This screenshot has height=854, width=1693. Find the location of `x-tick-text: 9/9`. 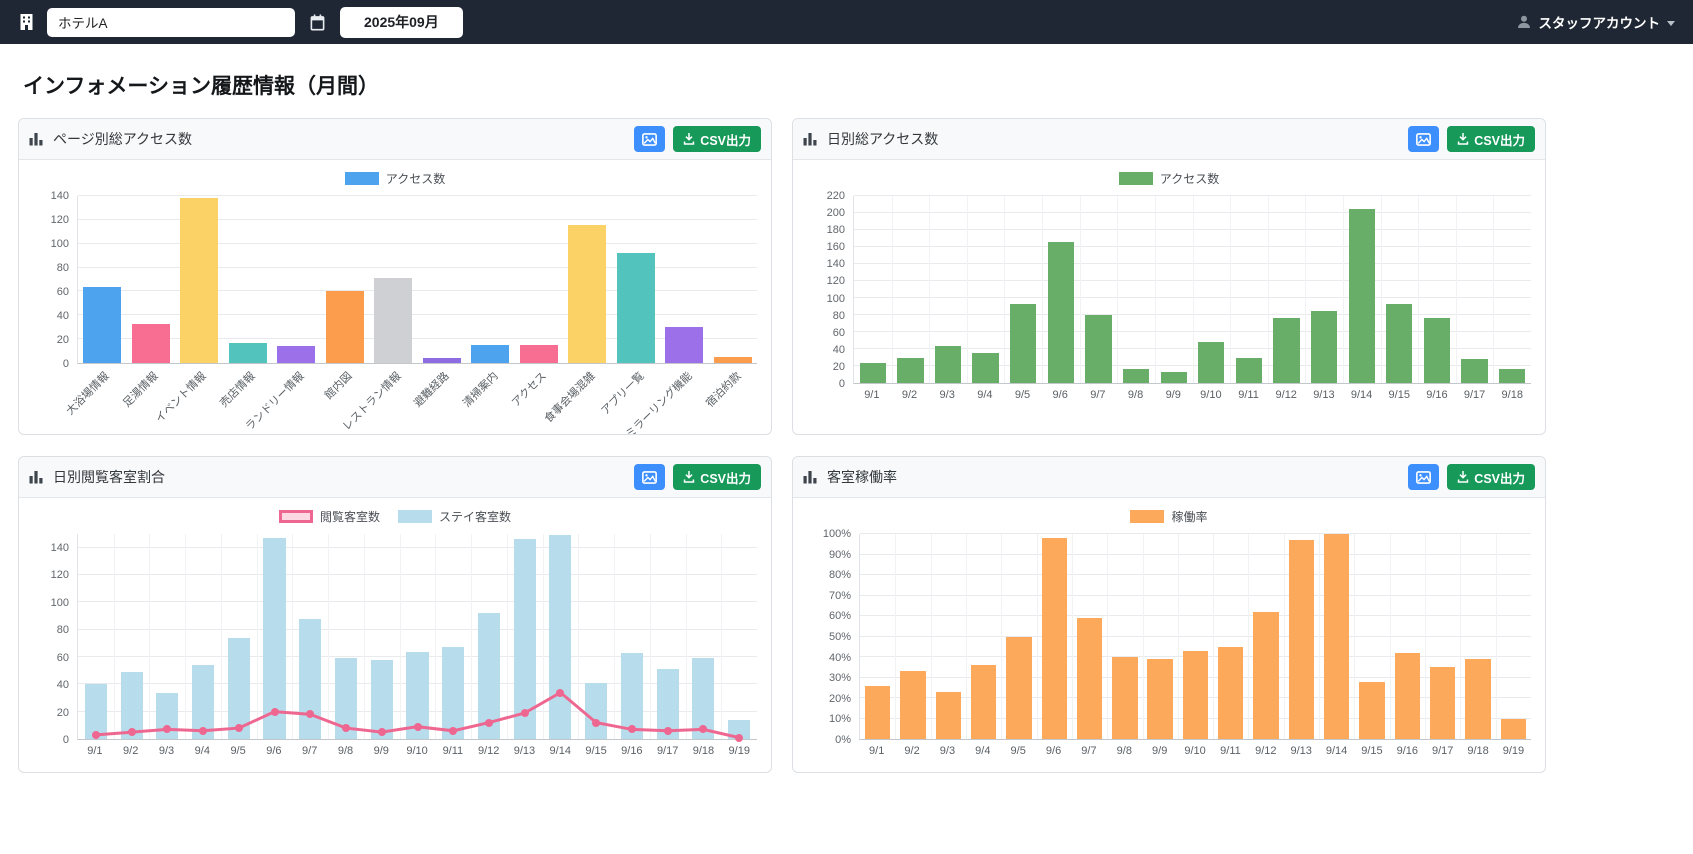

x-tick-text: 9/9 is located at coordinates (1160, 751).